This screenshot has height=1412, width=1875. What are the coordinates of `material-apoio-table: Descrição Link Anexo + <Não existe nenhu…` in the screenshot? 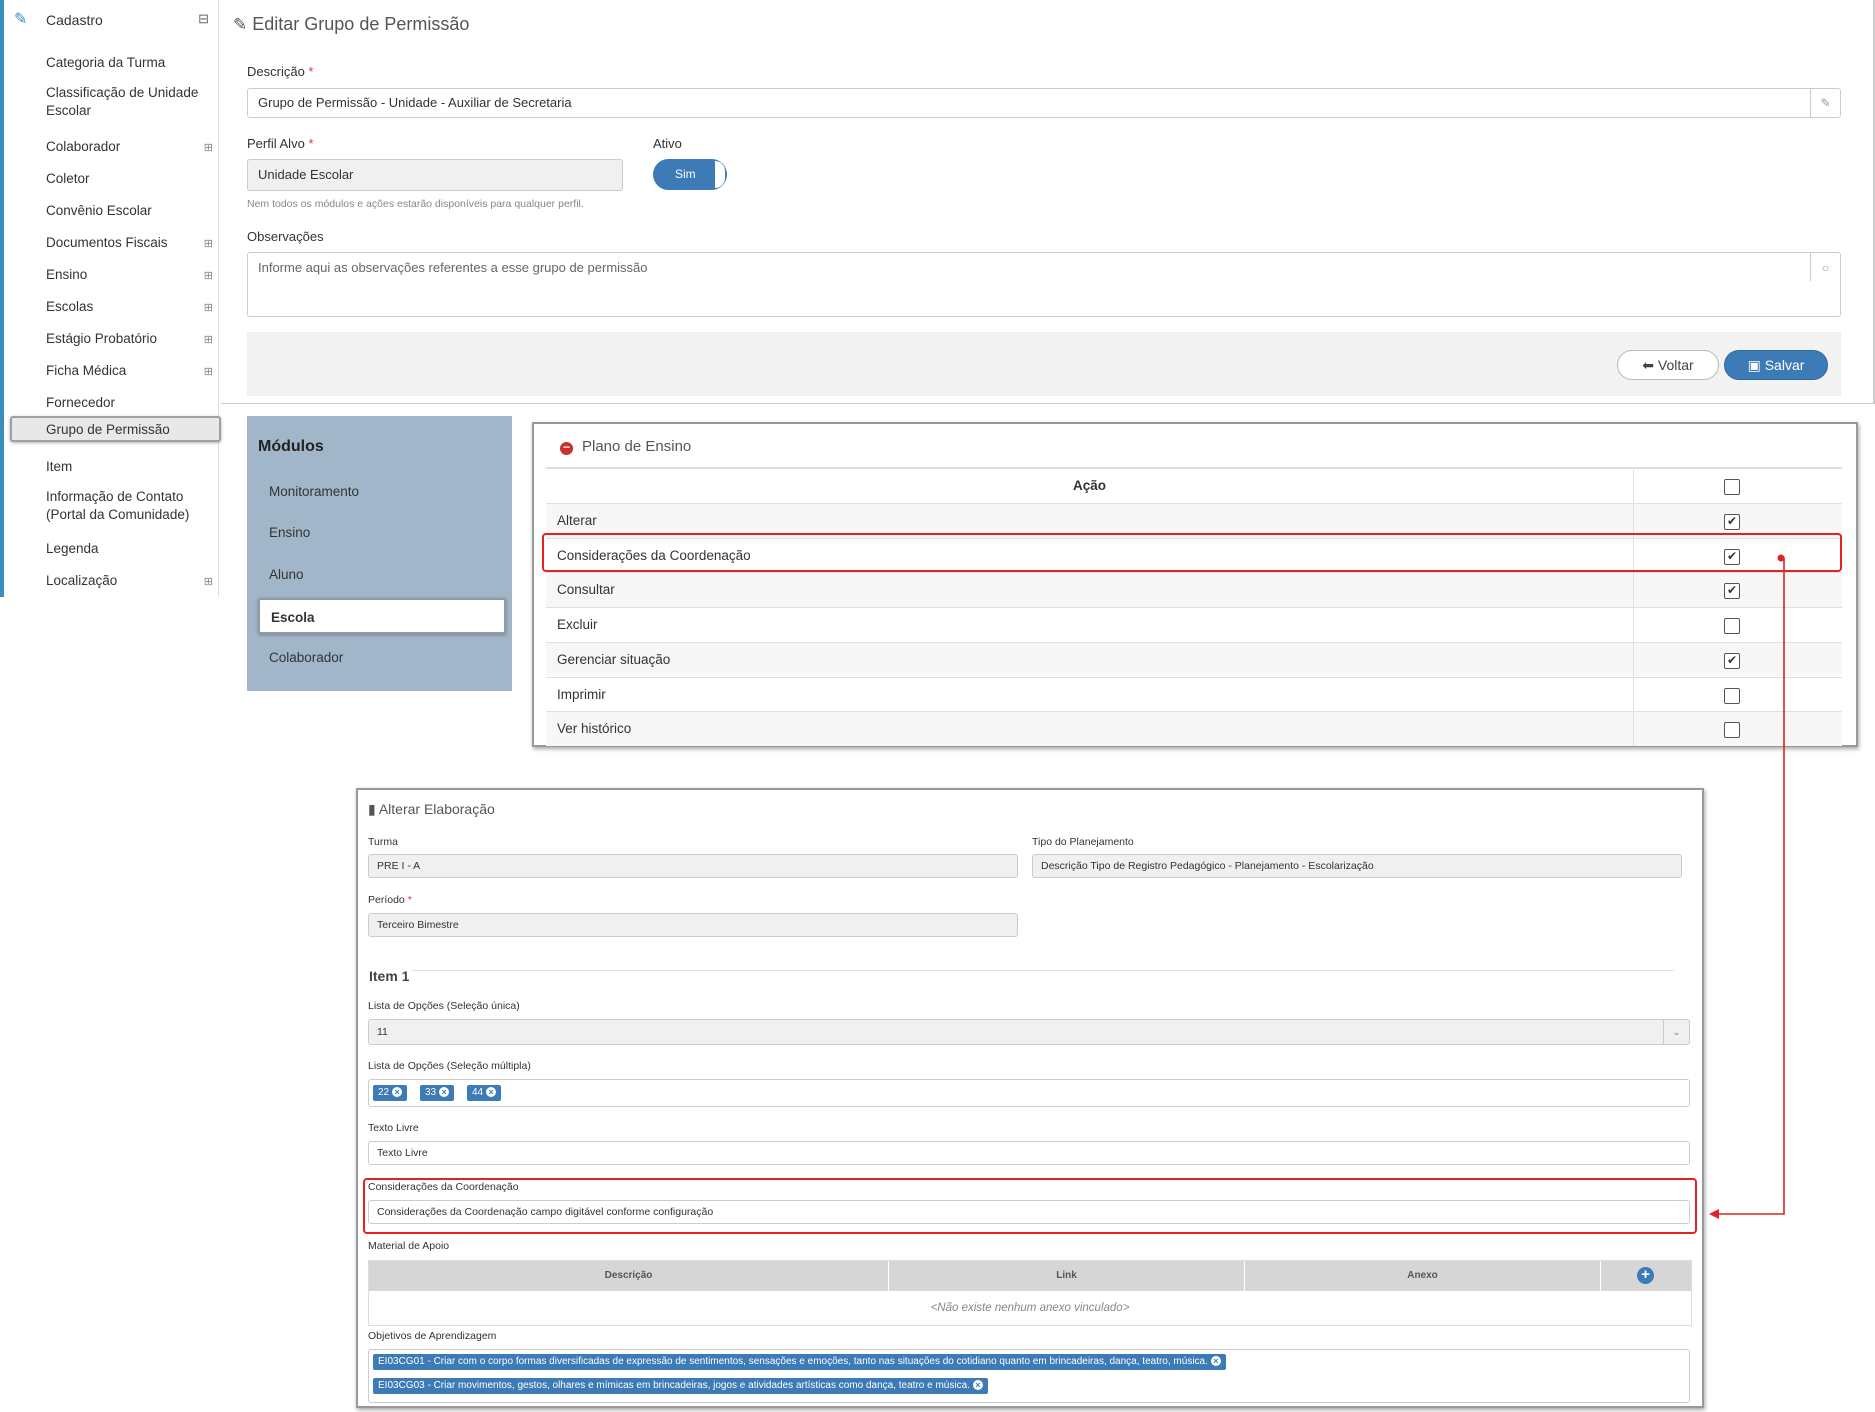 It's located at (1030, 1293).